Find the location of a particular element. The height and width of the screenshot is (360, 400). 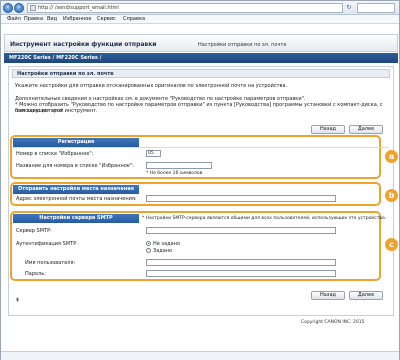

section-title-bar: Настройки отправки по эл. почте is located at coordinates (201, 73).